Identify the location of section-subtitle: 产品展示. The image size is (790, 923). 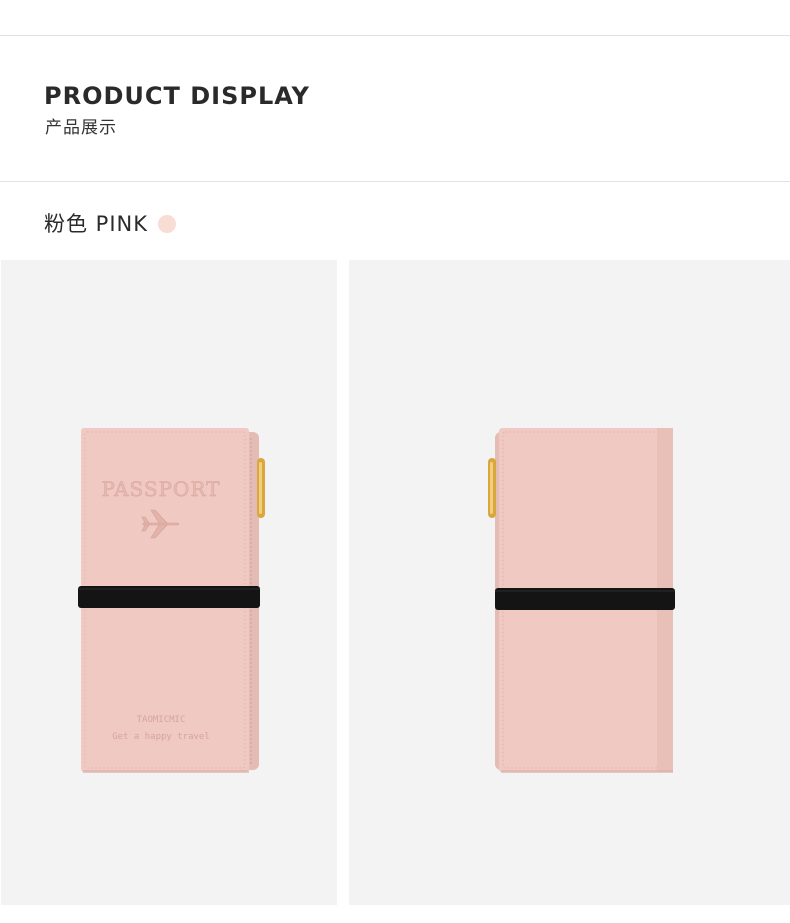
(81, 128).